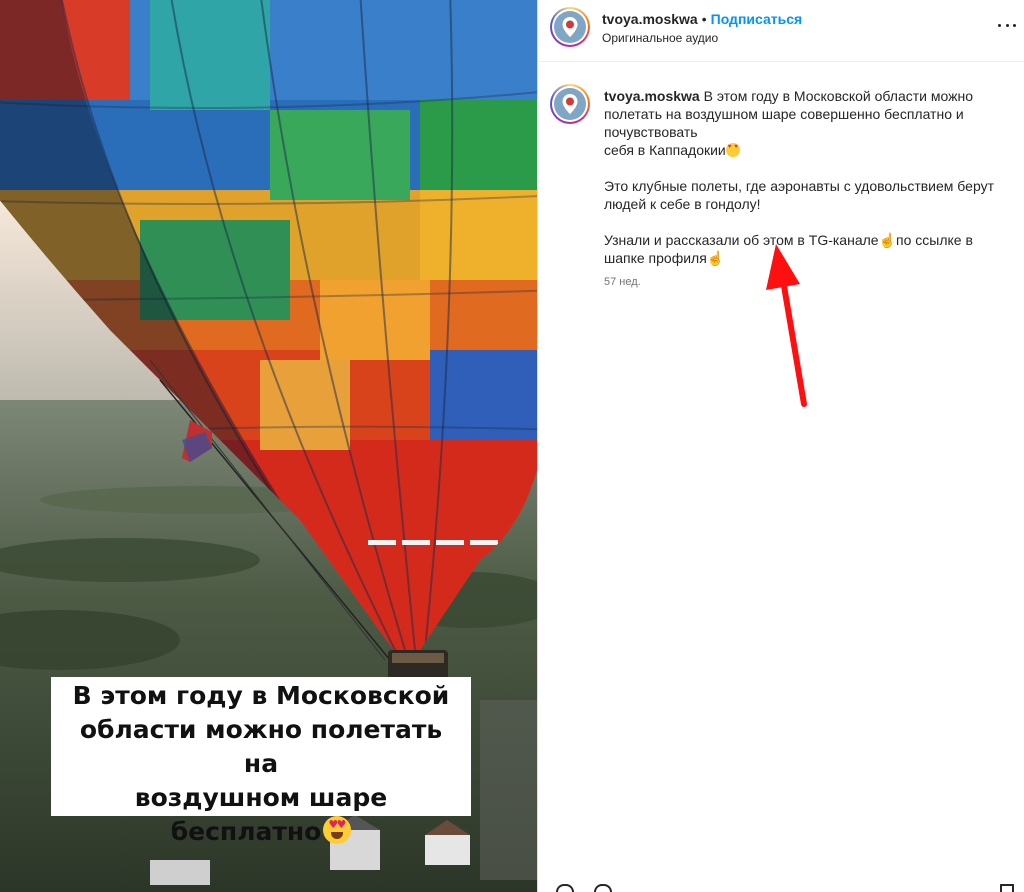 This screenshot has width=1024, height=892. I want to click on comment-icon, so click(603, 888).